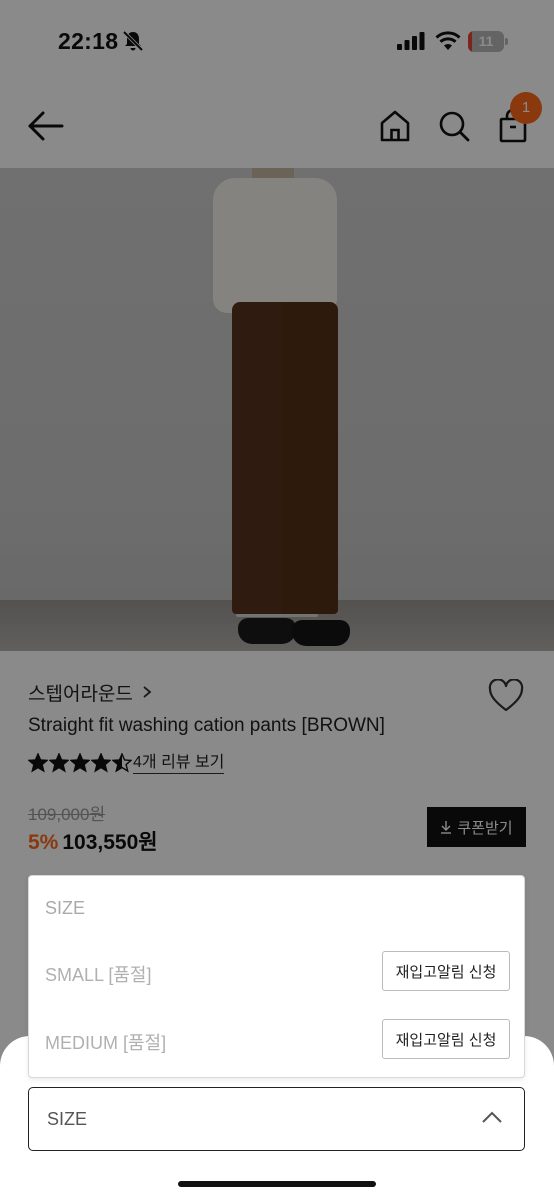  I want to click on option-label: MEDIUM [품절], so click(106, 1043).